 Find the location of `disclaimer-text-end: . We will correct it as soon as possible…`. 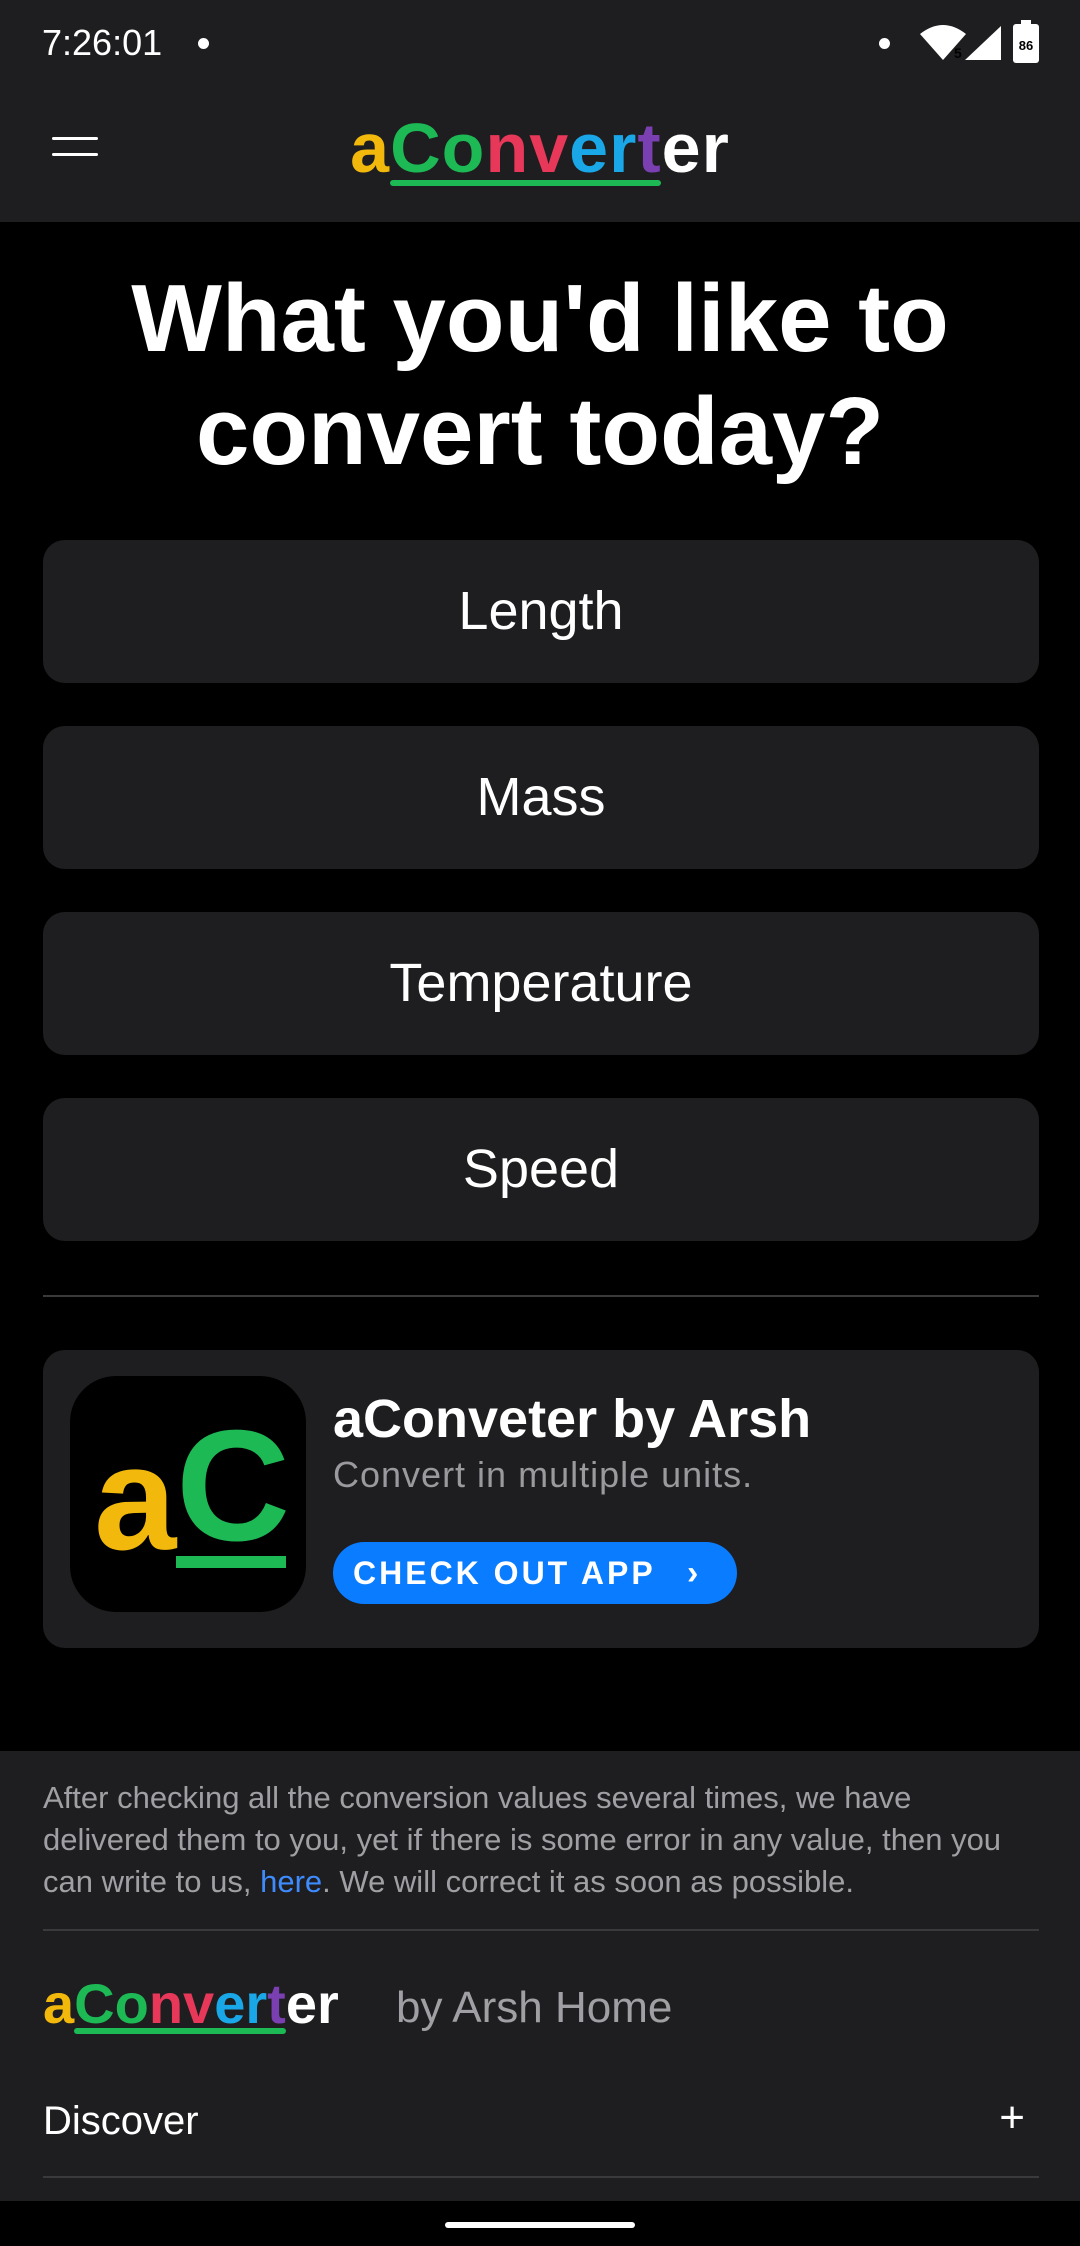

disclaimer-text-end: . We will correct it as soon as possible… is located at coordinates (588, 1881).